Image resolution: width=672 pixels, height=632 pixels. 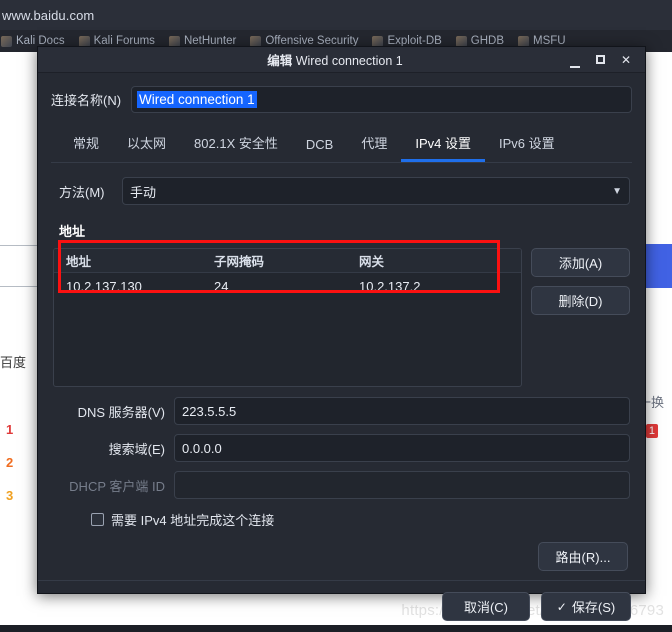 What do you see at coordinates (374, 144) in the screenshot?
I see `tab-proxy: 代理` at bounding box center [374, 144].